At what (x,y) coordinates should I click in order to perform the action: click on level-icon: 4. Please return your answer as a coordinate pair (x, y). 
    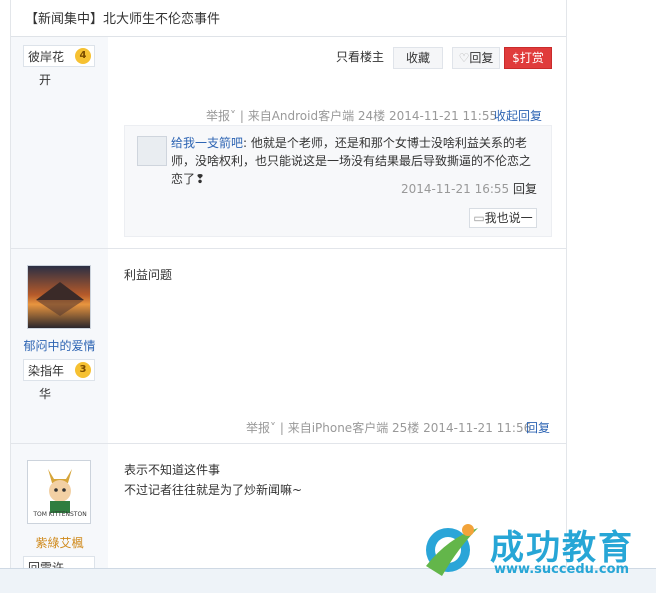
    Looking at the image, I should click on (83, 56).